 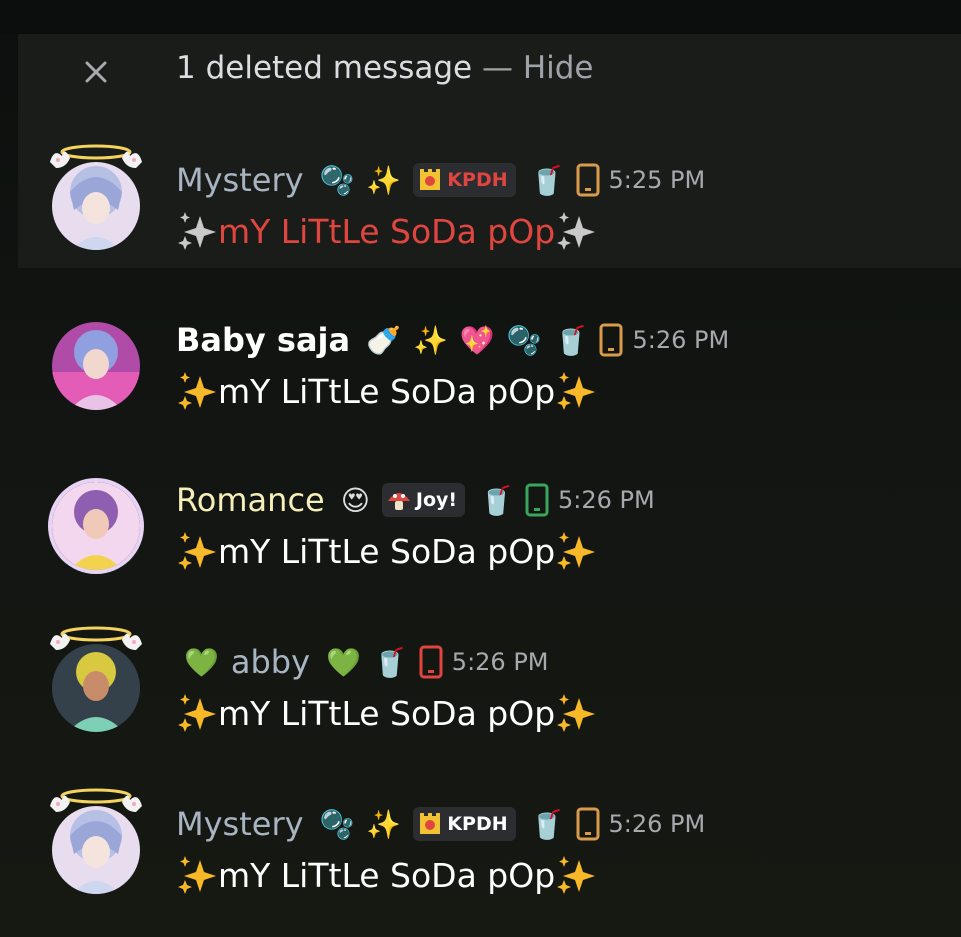 I want to click on message-header: Mystery 🫧 ✨ KPDH 🥤 5:25 PM, so click(x=440, y=180).